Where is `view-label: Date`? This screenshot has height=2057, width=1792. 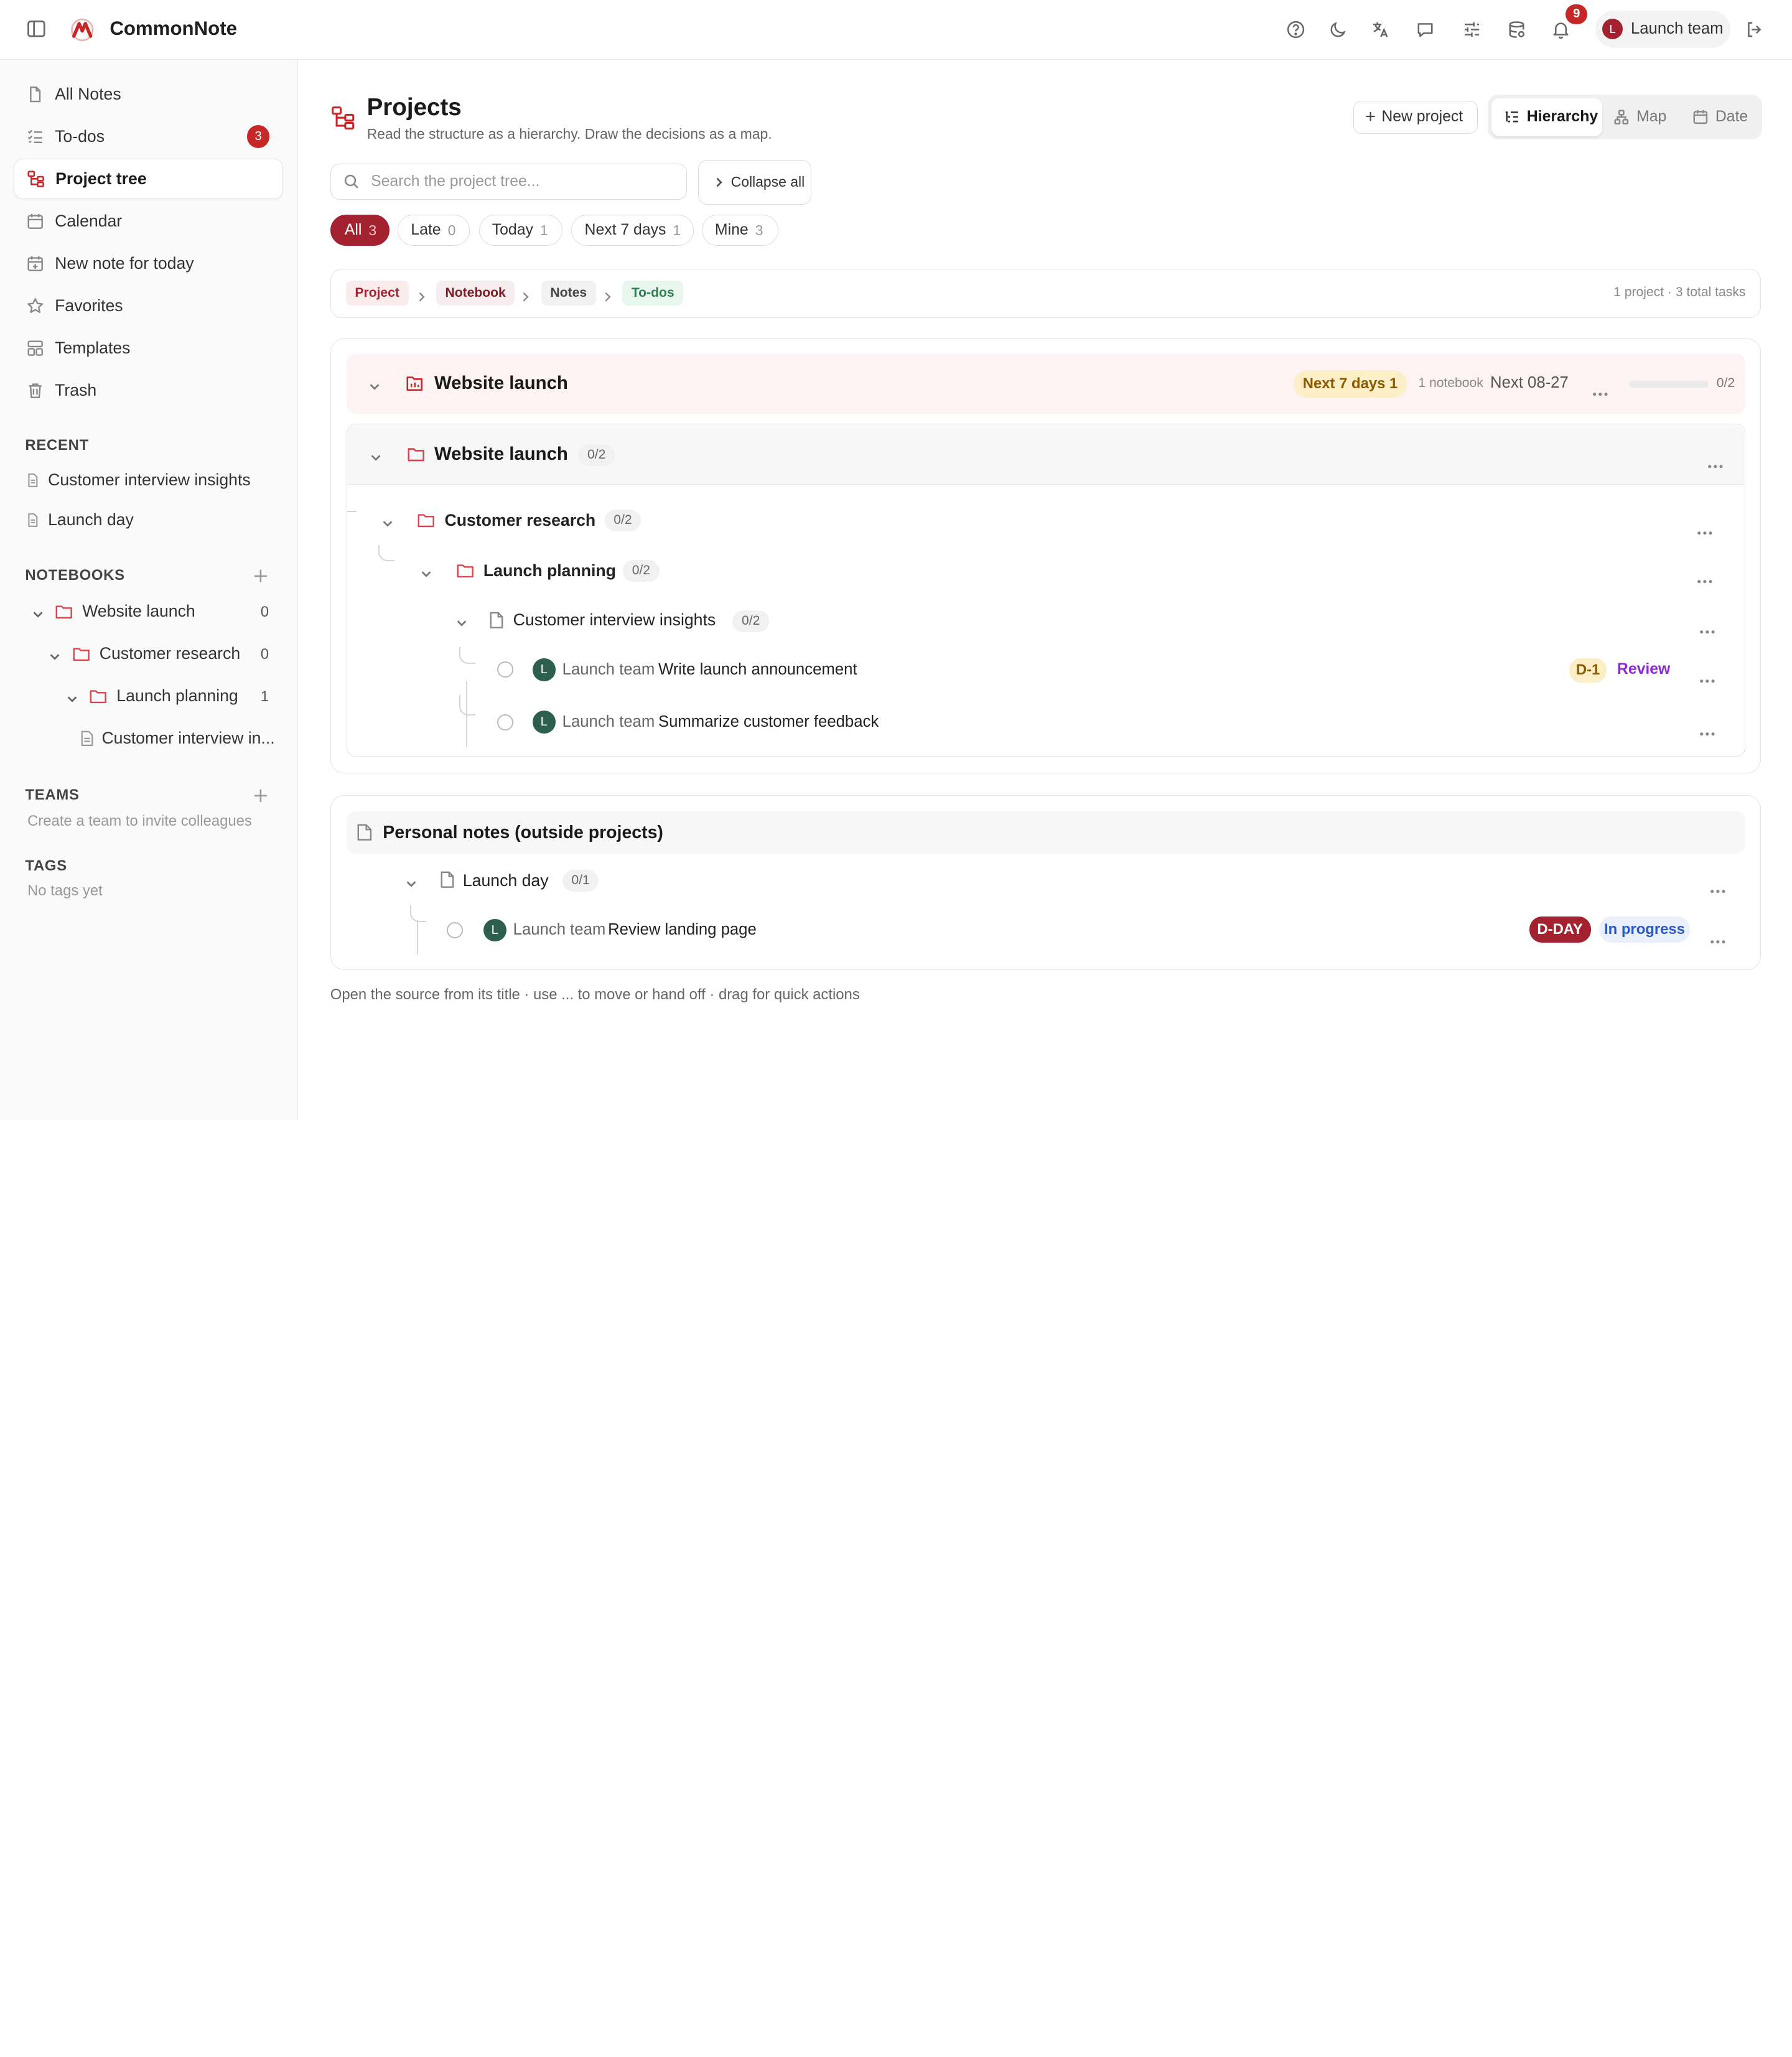 view-label: Date is located at coordinates (1732, 117).